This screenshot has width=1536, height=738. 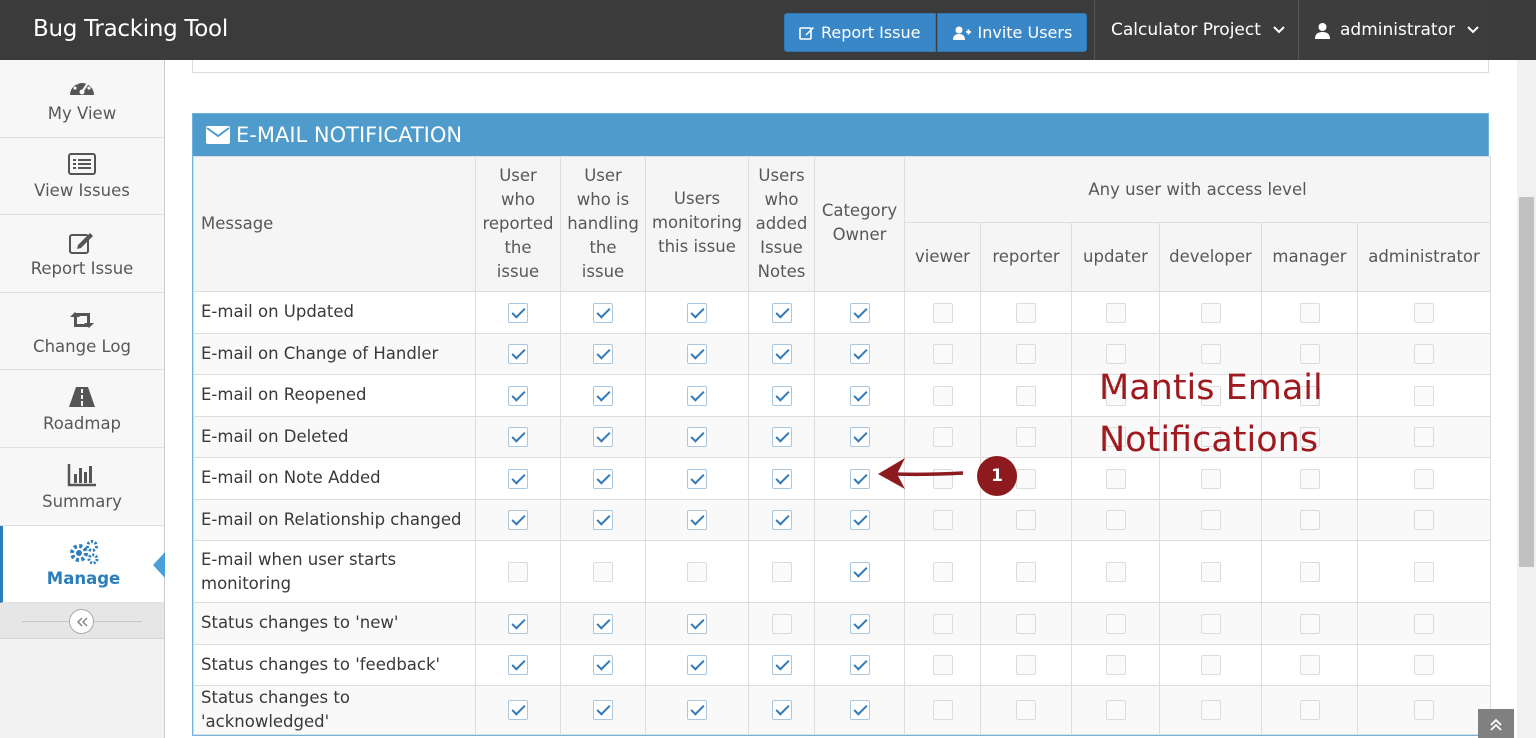 What do you see at coordinates (82, 254) in the screenshot?
I see `sidebar-item-report-issue: Report Issue` at bounding box center [82, 254].